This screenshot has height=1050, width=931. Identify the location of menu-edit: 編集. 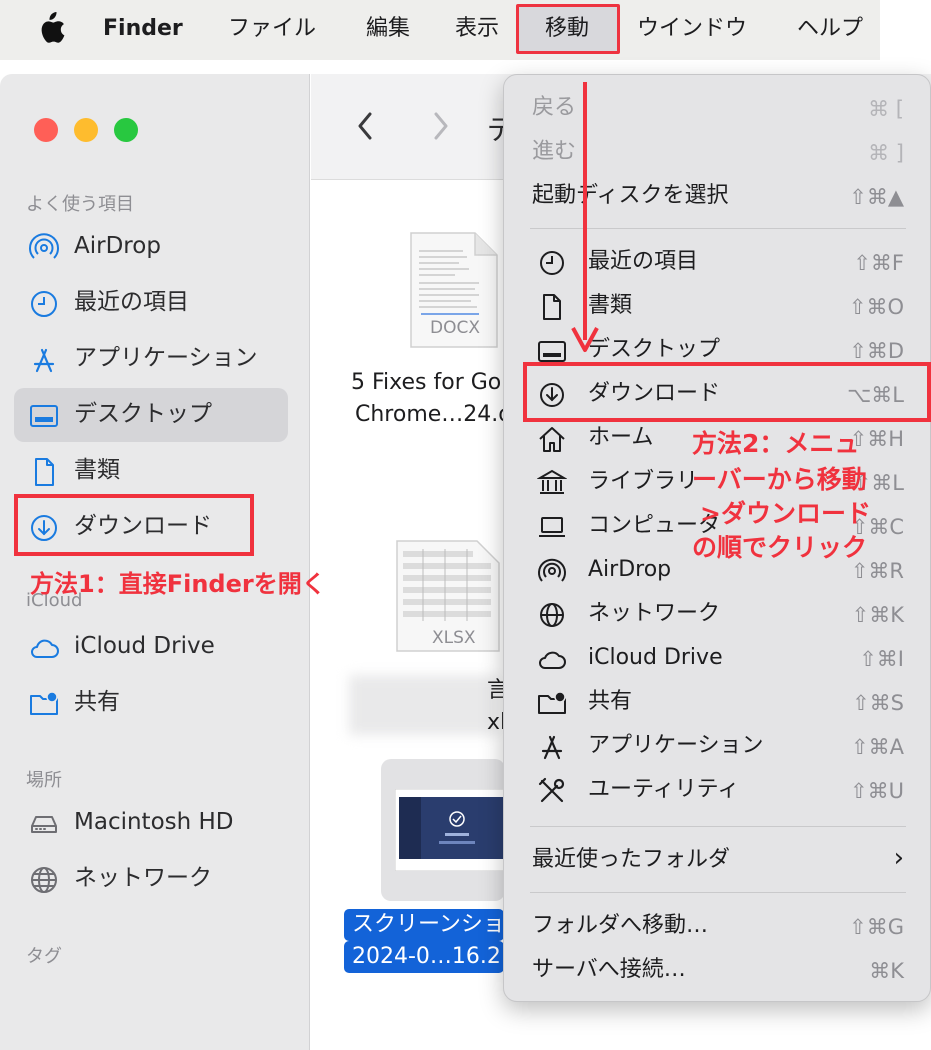
(388, 29).